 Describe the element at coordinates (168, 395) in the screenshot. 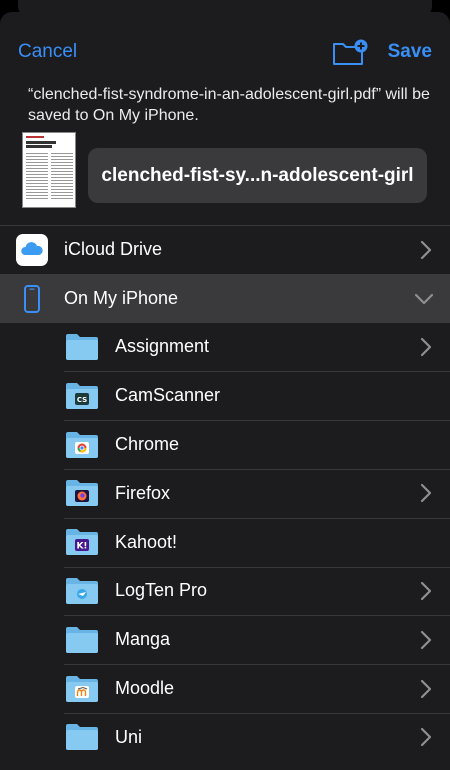

I see `folder-label: CamScanner` at that location.